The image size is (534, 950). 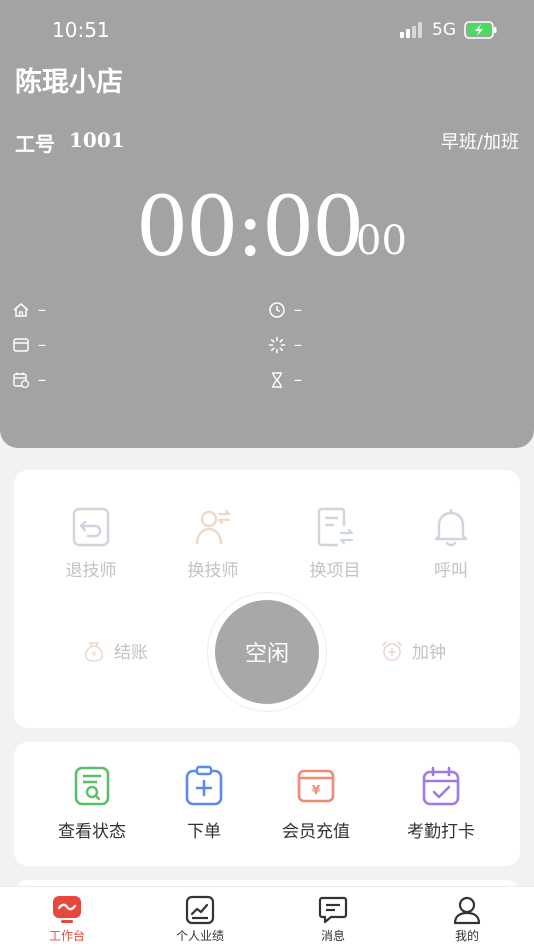 What do you see at coordinates (413, 650) in the screenshot?
I see `add-time-button: 加钟` at bounding box center [413, 650].